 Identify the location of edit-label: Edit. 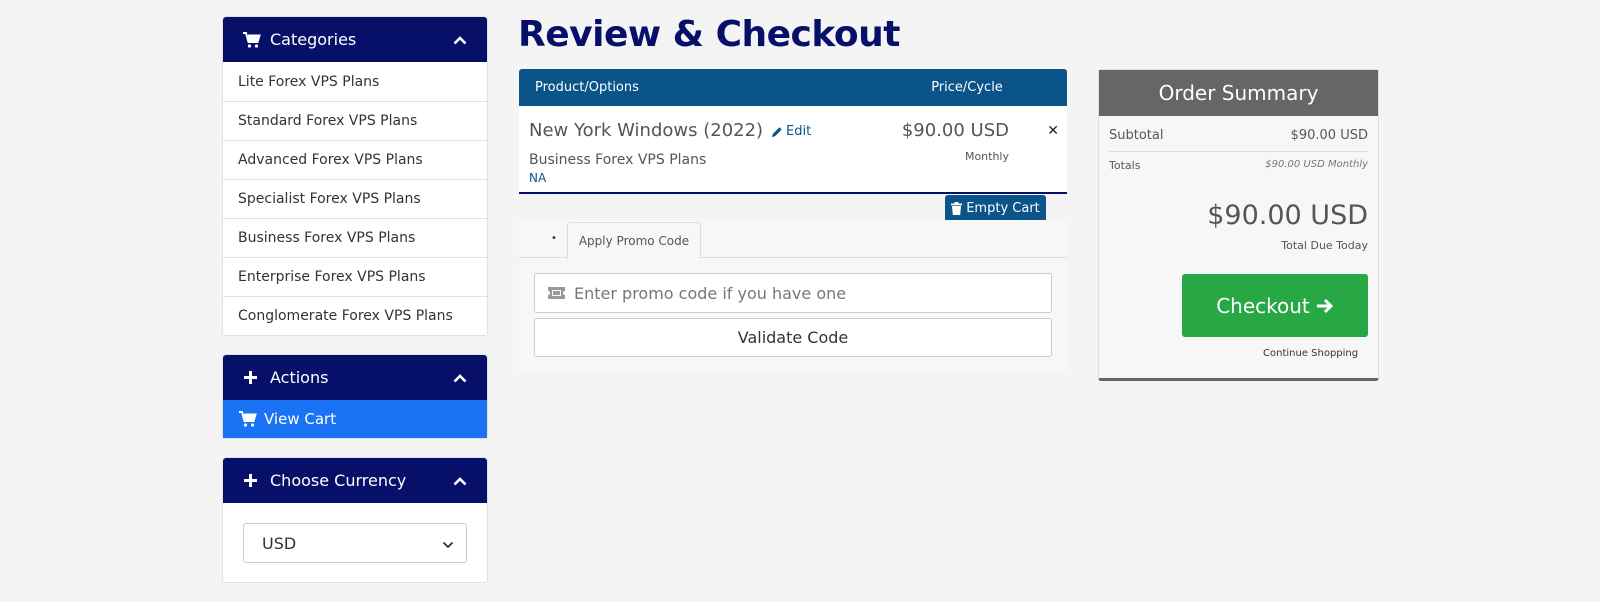
(799, 131).